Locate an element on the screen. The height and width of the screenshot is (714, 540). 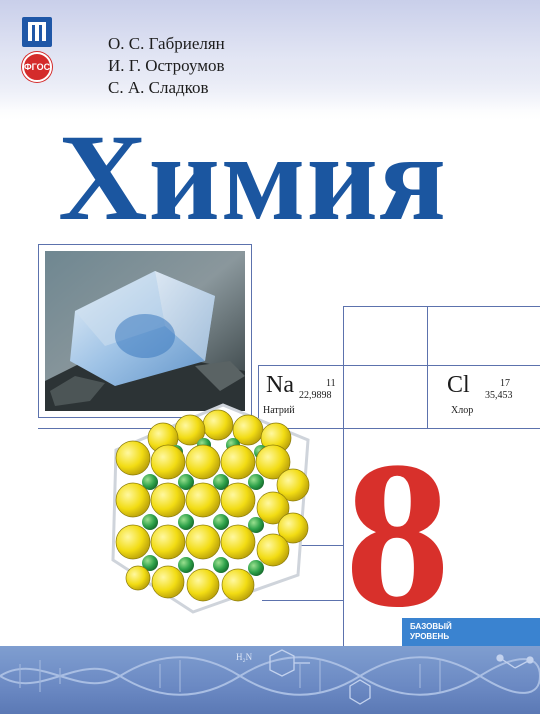
fgos-badge-icon: ФГОС is located at coordinates (37, 67).